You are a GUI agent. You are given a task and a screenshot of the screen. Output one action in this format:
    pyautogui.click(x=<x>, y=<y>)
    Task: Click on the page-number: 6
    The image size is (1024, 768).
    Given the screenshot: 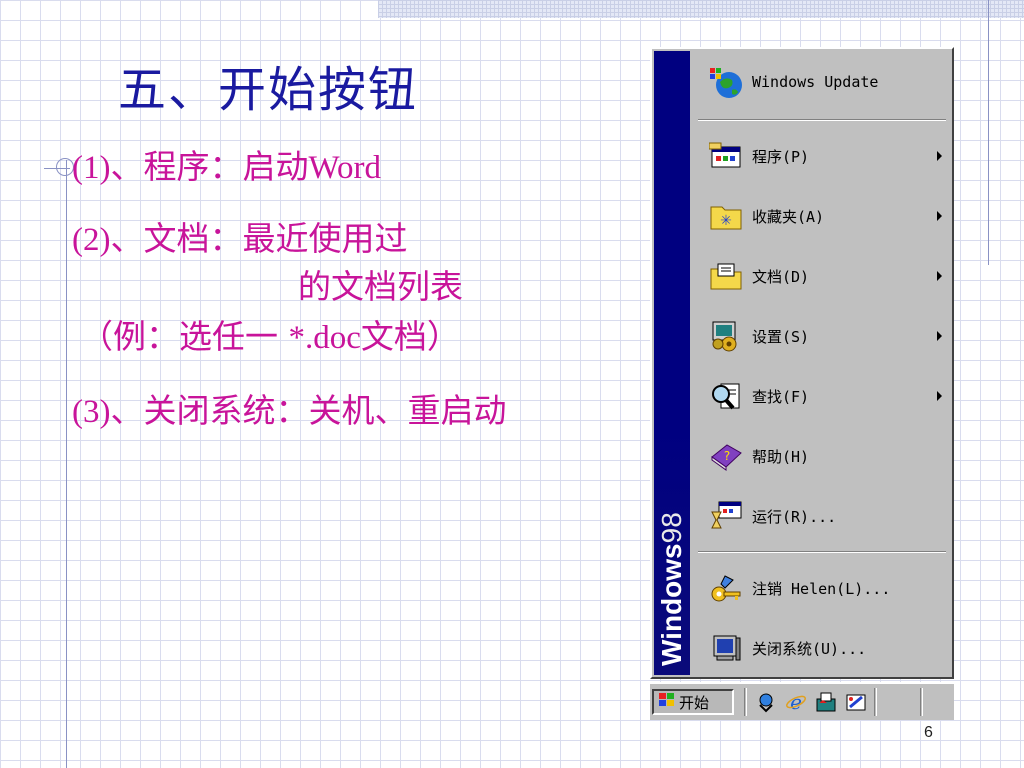 What is the action you would take?
    pyautogui.click(x=928, y=732)
    